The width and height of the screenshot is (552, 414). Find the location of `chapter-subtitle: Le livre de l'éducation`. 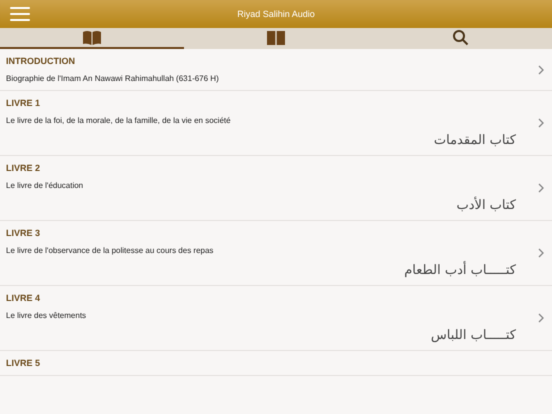

chapter-subtitle: Le livre de l'éducation is located at coordinates (45, 185).